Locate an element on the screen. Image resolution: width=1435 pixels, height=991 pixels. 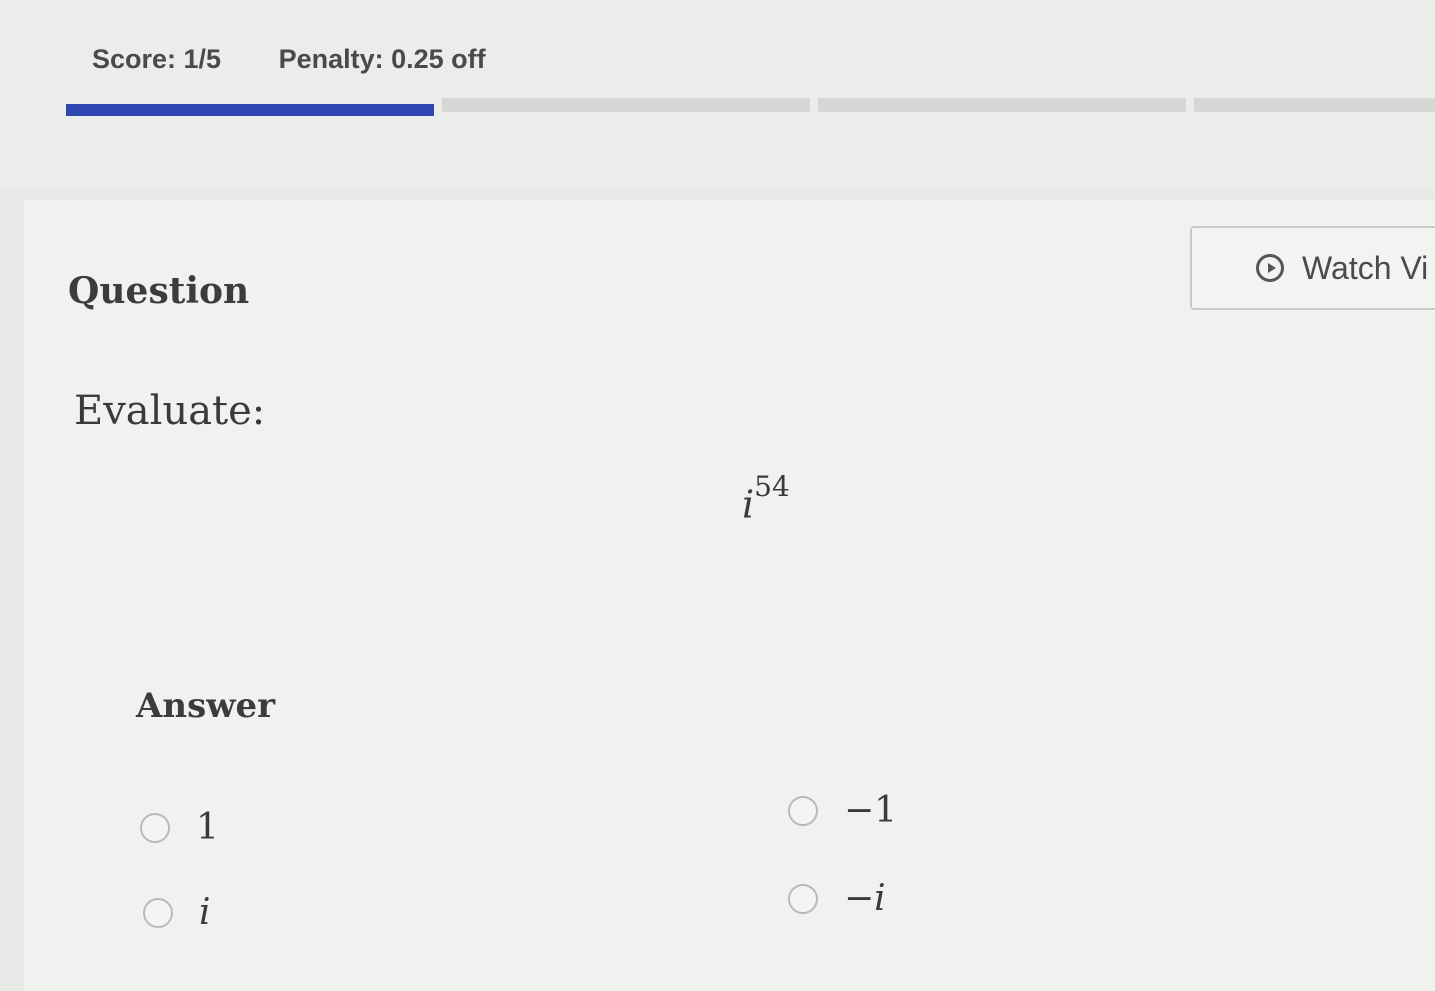
option-label: i is located at coordinates (205, 912).